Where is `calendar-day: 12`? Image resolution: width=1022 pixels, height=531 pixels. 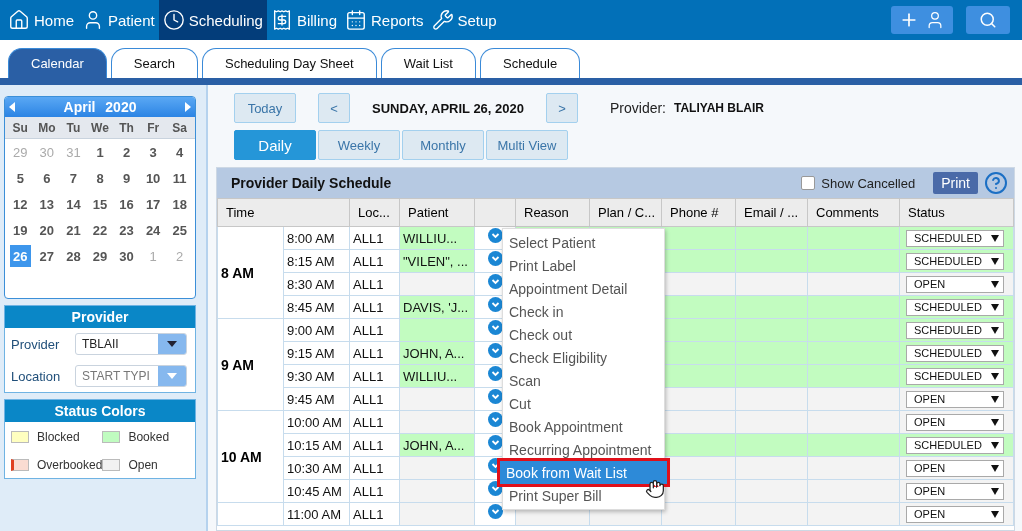 calendar-day: 12 is located at coordinates (20, 204).